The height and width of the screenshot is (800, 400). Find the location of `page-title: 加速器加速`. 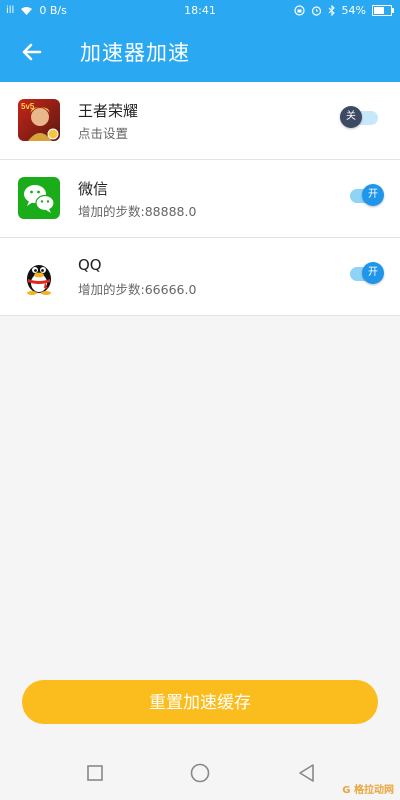

page-title: 加速器加速 is located at coordinates (135, 53).